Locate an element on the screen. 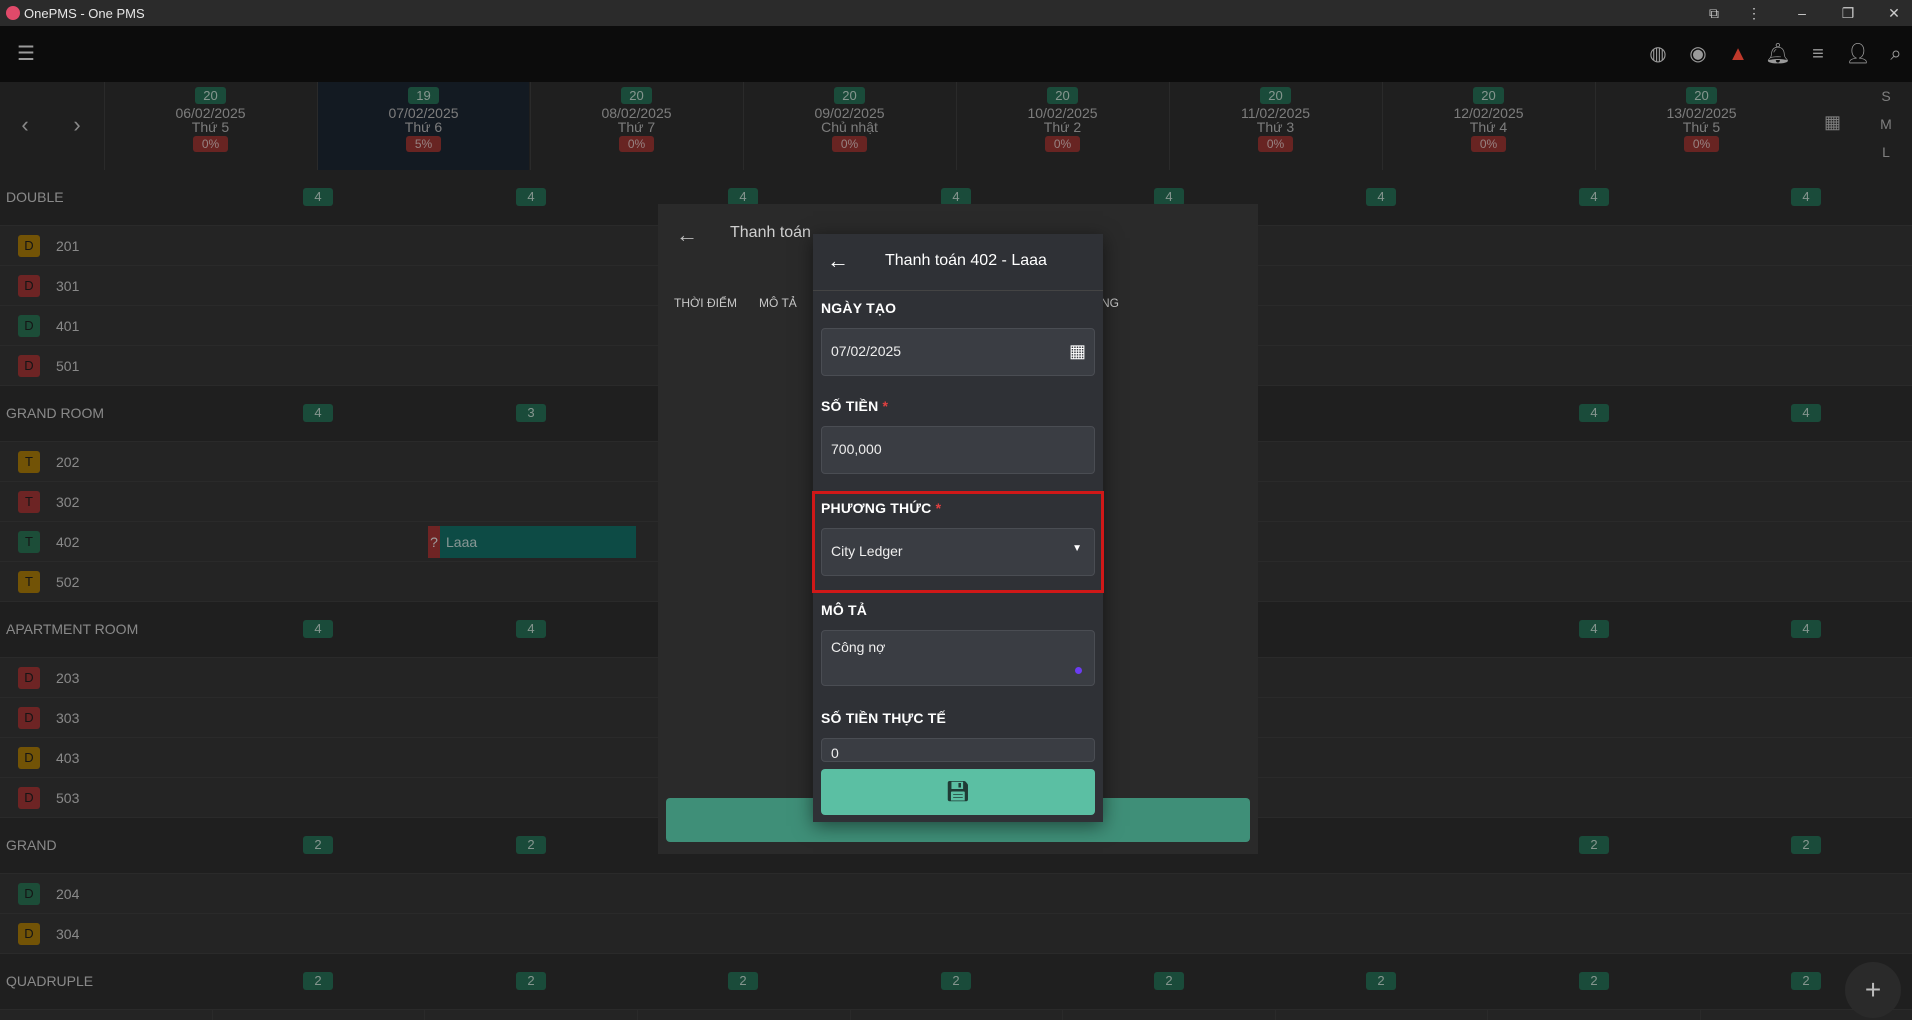 This screenshot has height=1020, width=1912. actual-amount-value: 0 is located at coordinates (835, 753).